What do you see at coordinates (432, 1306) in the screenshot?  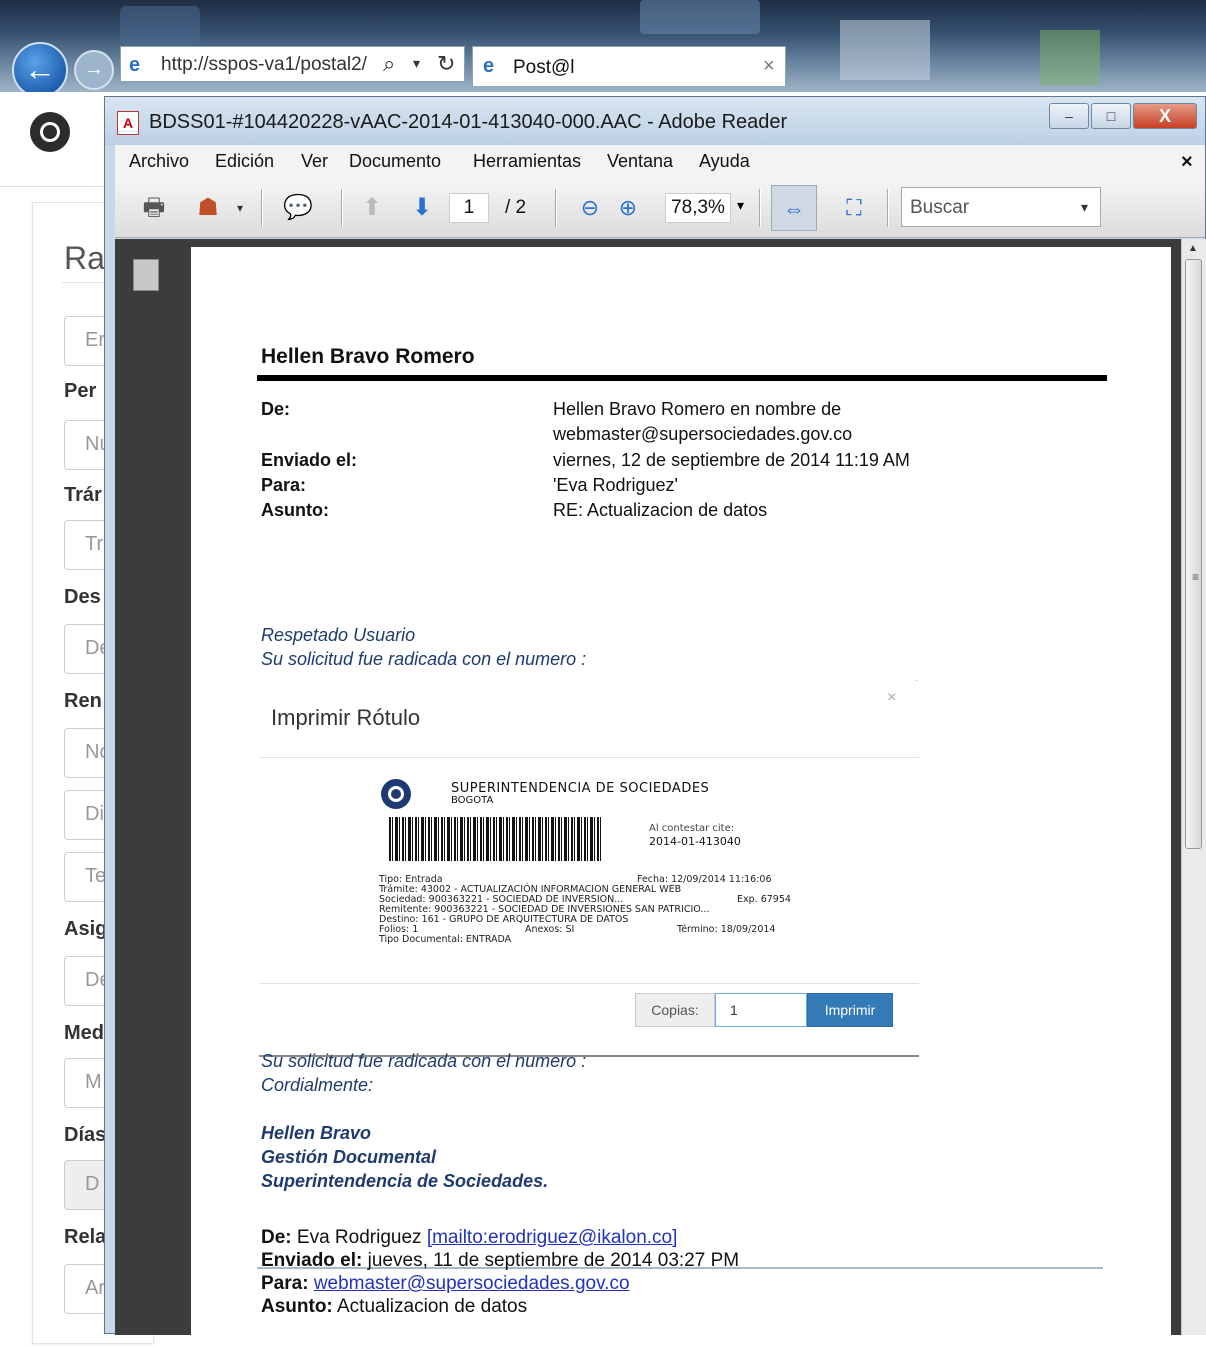 I see `quoted-subject-value: Actualizacion de datos` at bounding box center [432, 1306].